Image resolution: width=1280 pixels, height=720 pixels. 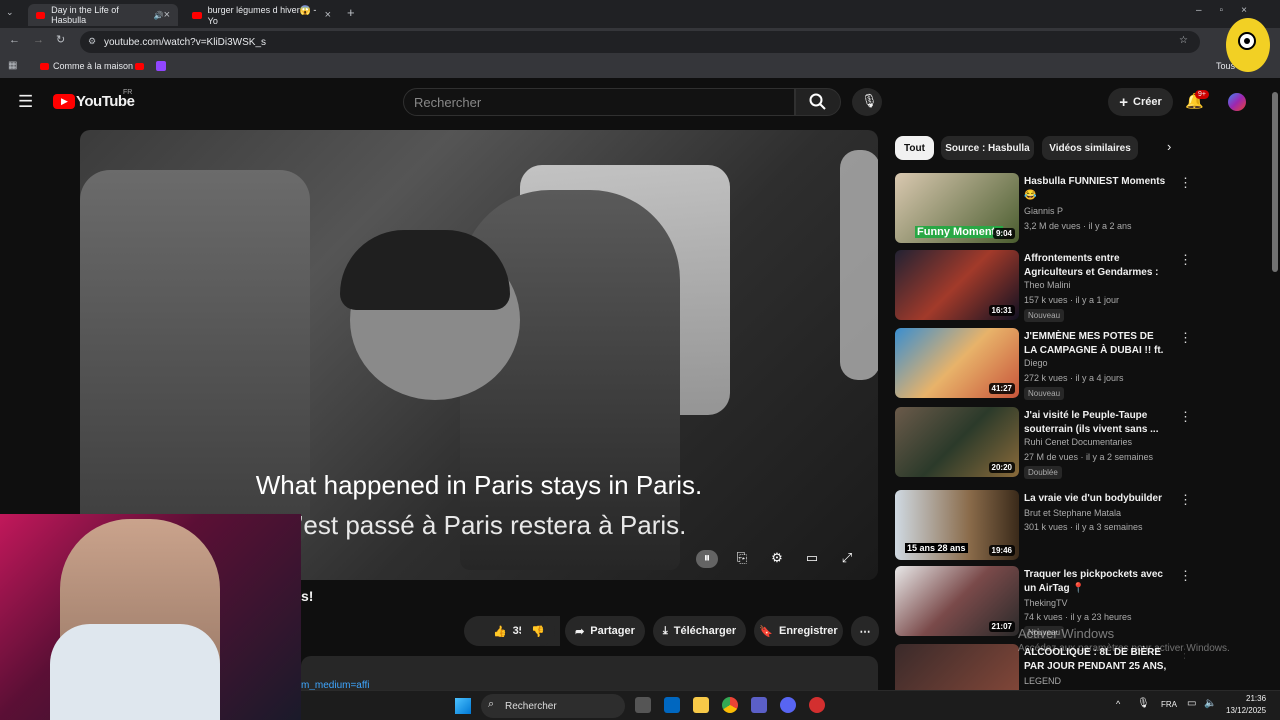 I want to click on thumbs-up-icon: 👍, so click(x=499, y=631).